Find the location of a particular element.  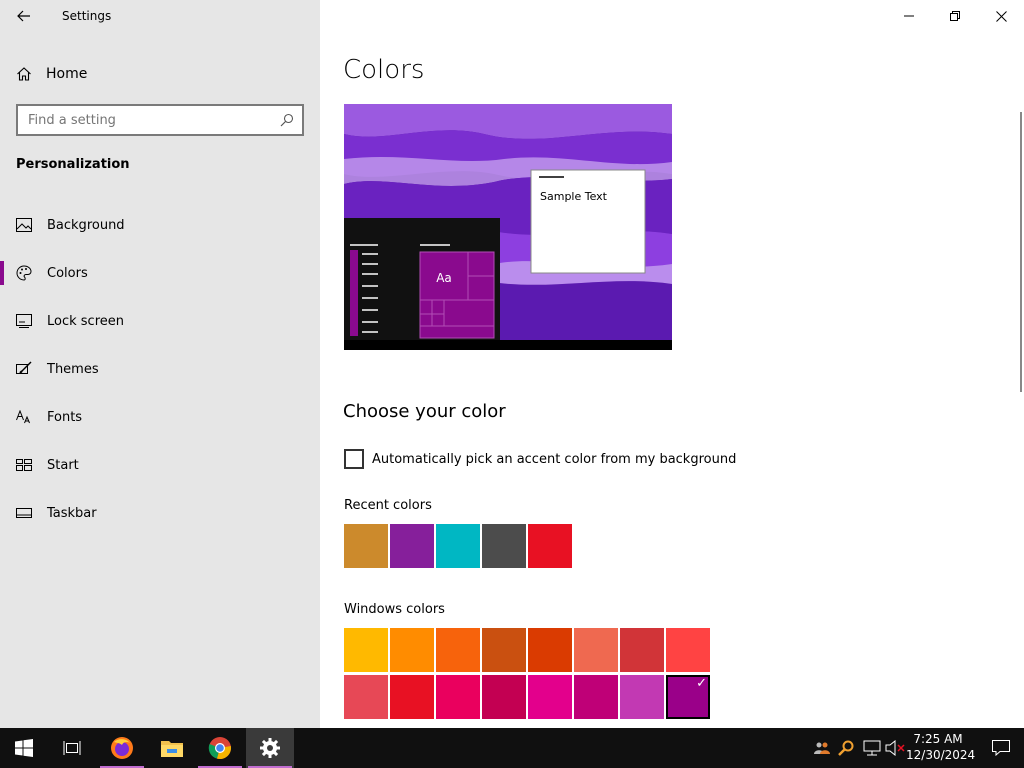

close-icon is located at coordinates (1001, 16).